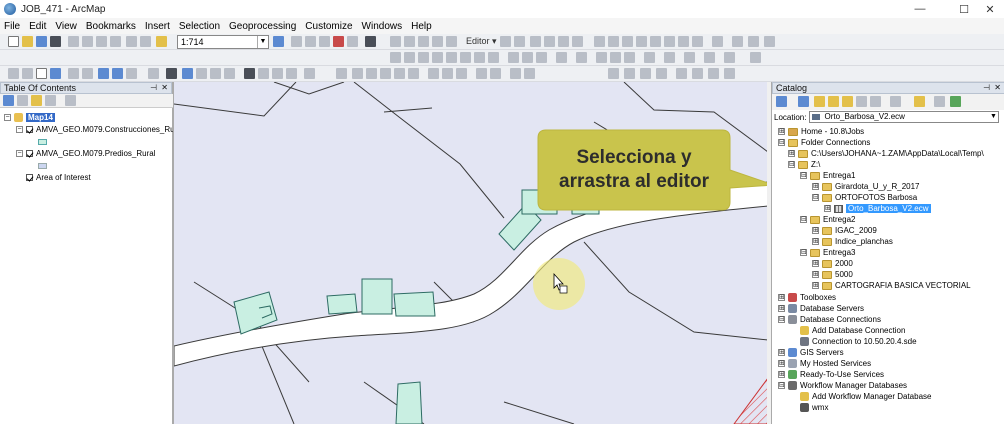  Describe the element at coordinates (852, 241) in the screenshot. I see `catalog-tree-item: ⊞ Indice_planchas` at that location.